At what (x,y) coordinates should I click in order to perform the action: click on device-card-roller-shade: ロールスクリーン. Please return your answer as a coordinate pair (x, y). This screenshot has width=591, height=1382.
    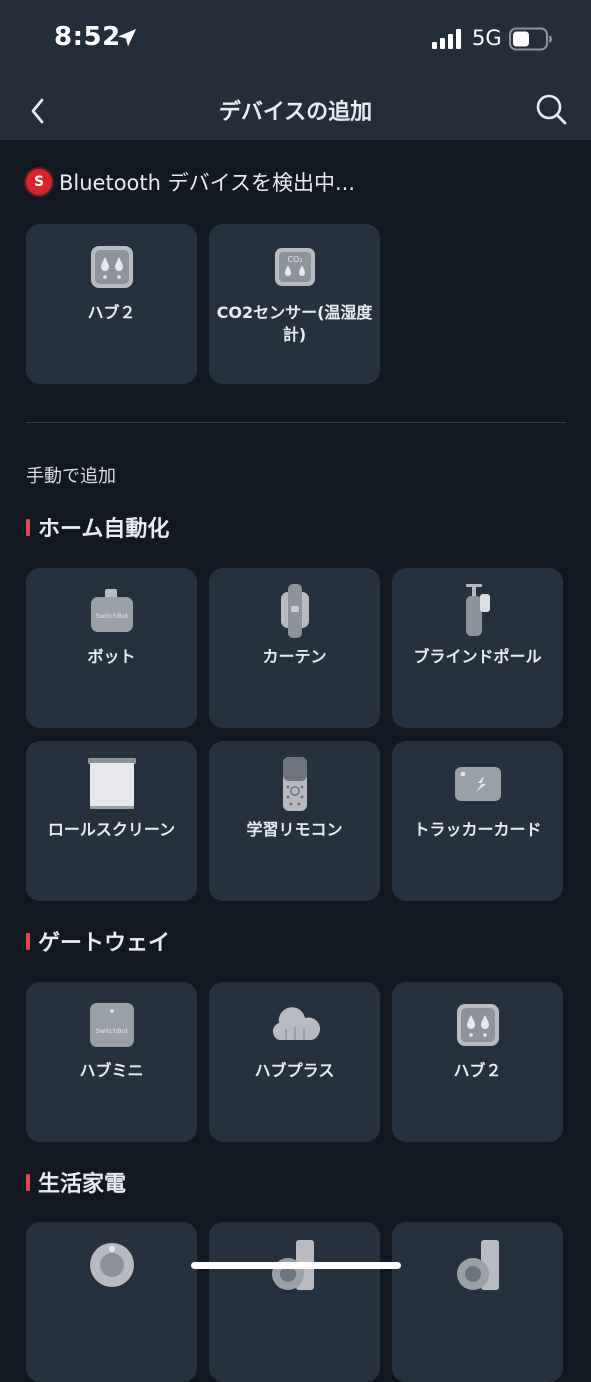
    Looking at the image, I should click on (111, 821).